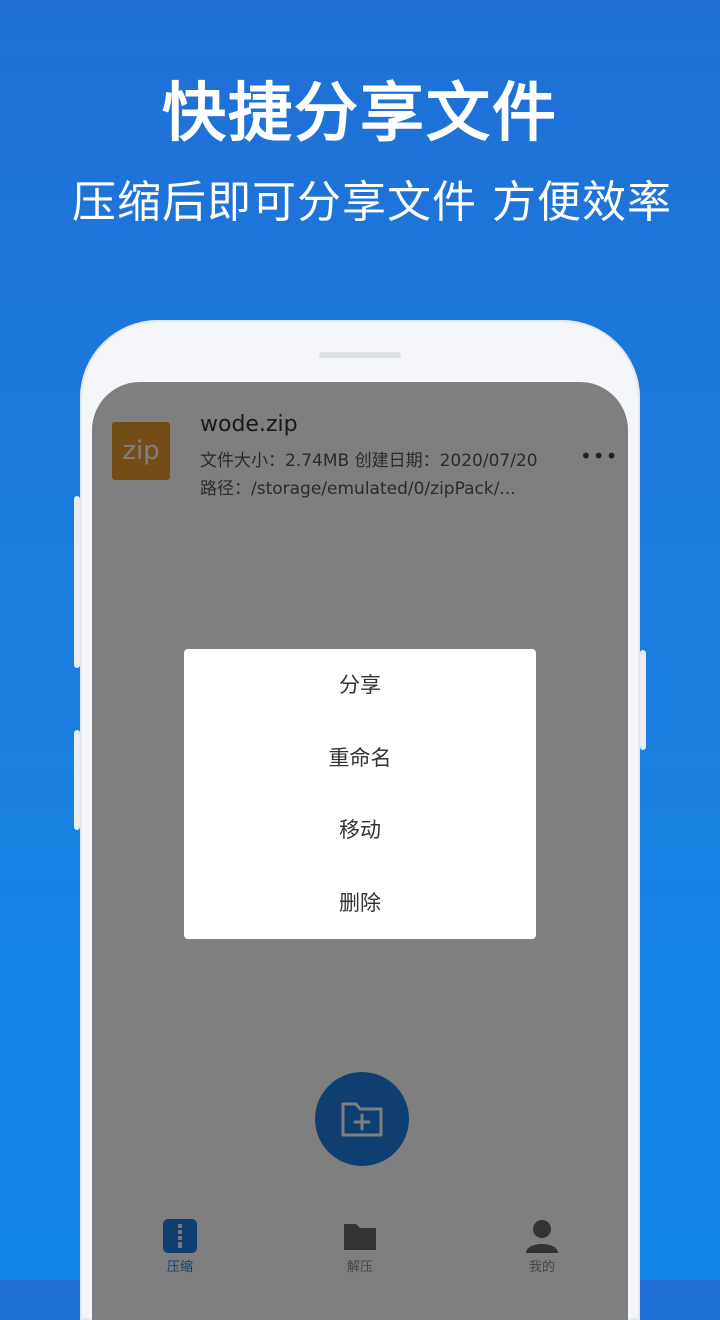 The height and width of the screenshot is (1320, 720). What do you see at coordinates (360, 758) in the screenshot?
I see `menu-item-rename: 重命名` at bounding box center [360, 758].